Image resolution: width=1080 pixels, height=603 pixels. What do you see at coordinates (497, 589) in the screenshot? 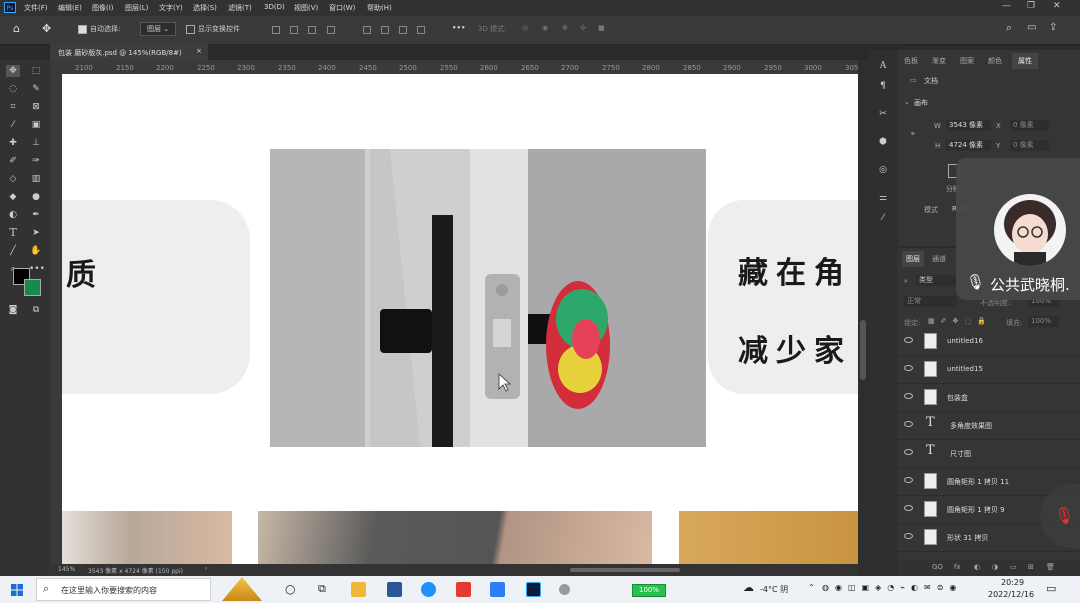
I see `meeting-app-icon` at bounding box center [497, 589].